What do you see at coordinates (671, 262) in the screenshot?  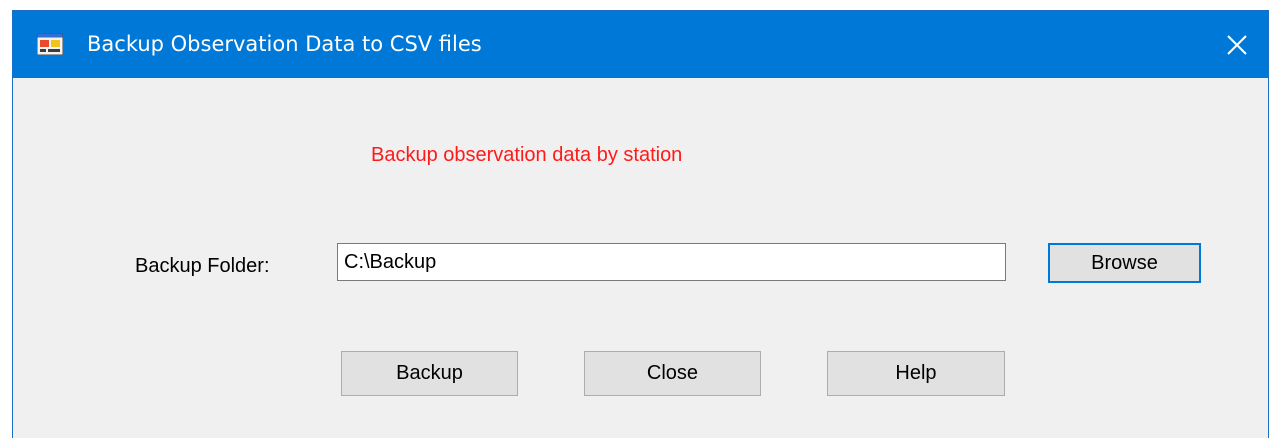 I see `backup-folder-input` at bounding box center [671, 262].